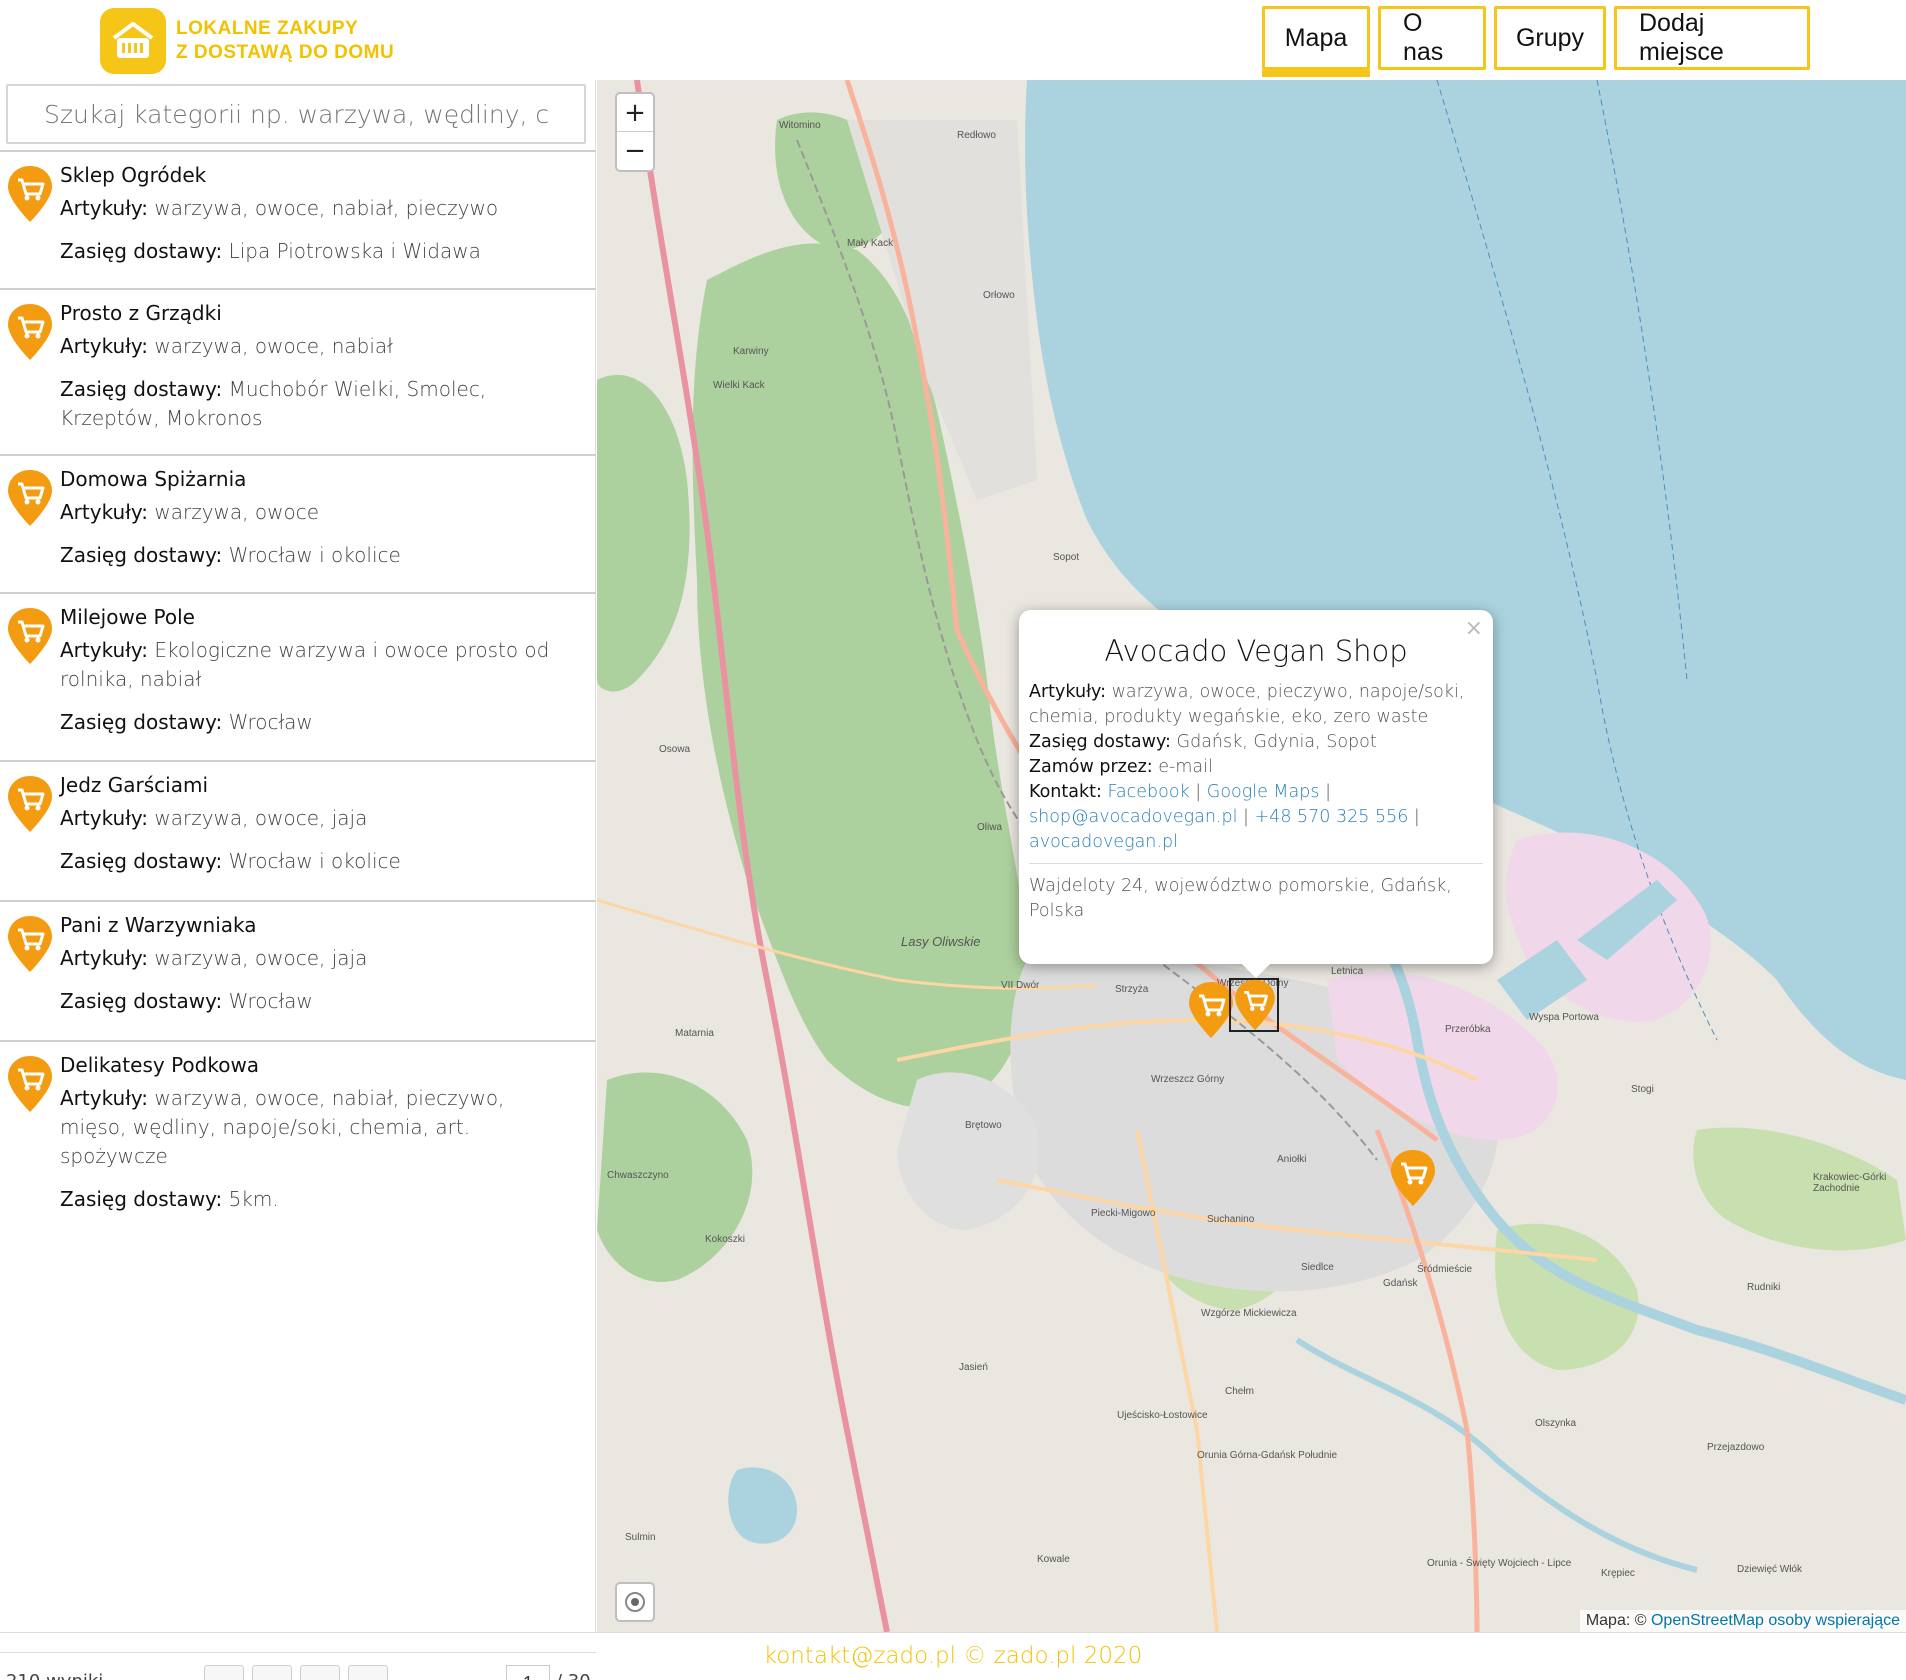 This screenshot has width=1906, height=1680. What do you see at coordinates (261, 958) in the screenshot?
I see `articles-value: warzywa, owoce, jaja` at bounding box center [261, 958].